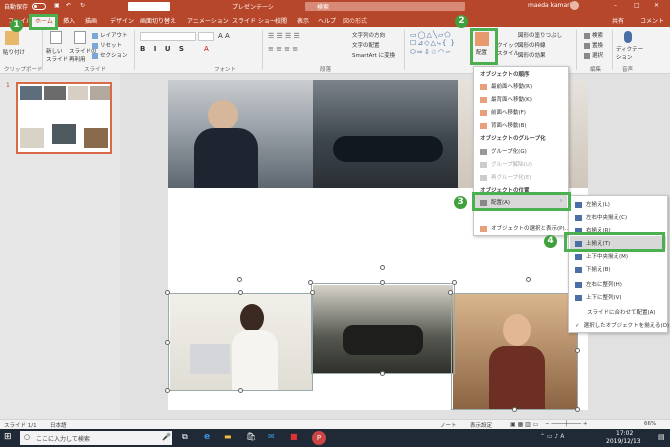 This screenshot has width=670, height=447. I want to click on language-indicator: 日本語, so click(58, 425).